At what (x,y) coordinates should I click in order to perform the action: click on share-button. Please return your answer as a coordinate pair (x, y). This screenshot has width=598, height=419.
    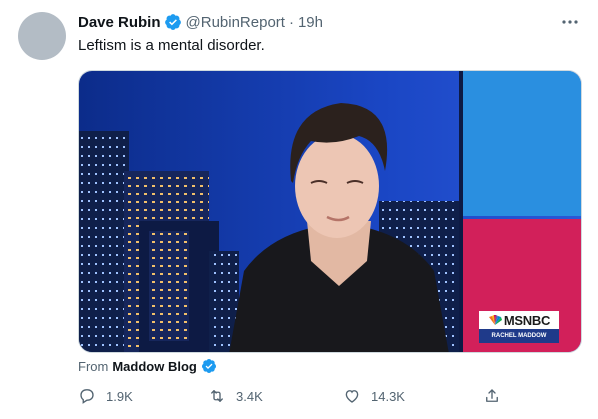
    Looking at the image, I should click on (497, 396).